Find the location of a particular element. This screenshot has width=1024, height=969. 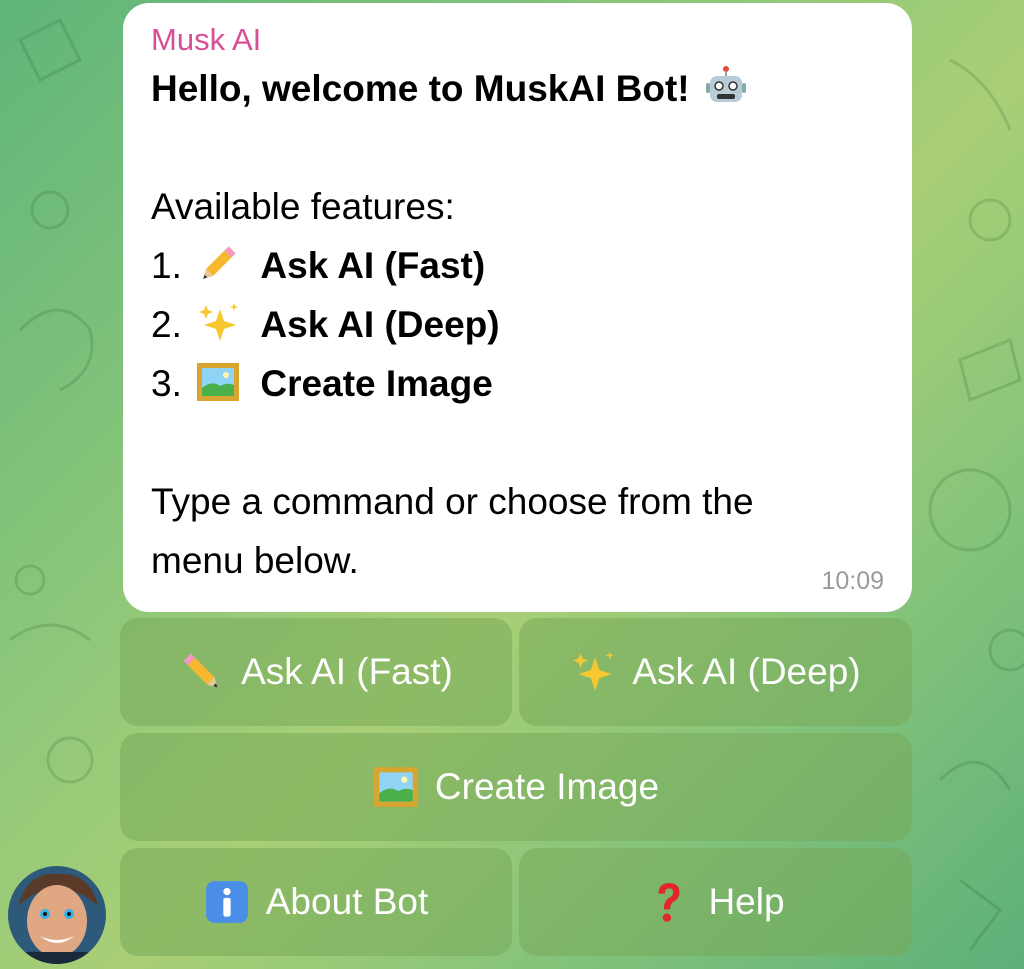

create-image-button: Create Image is located at coordinates (516, 787).